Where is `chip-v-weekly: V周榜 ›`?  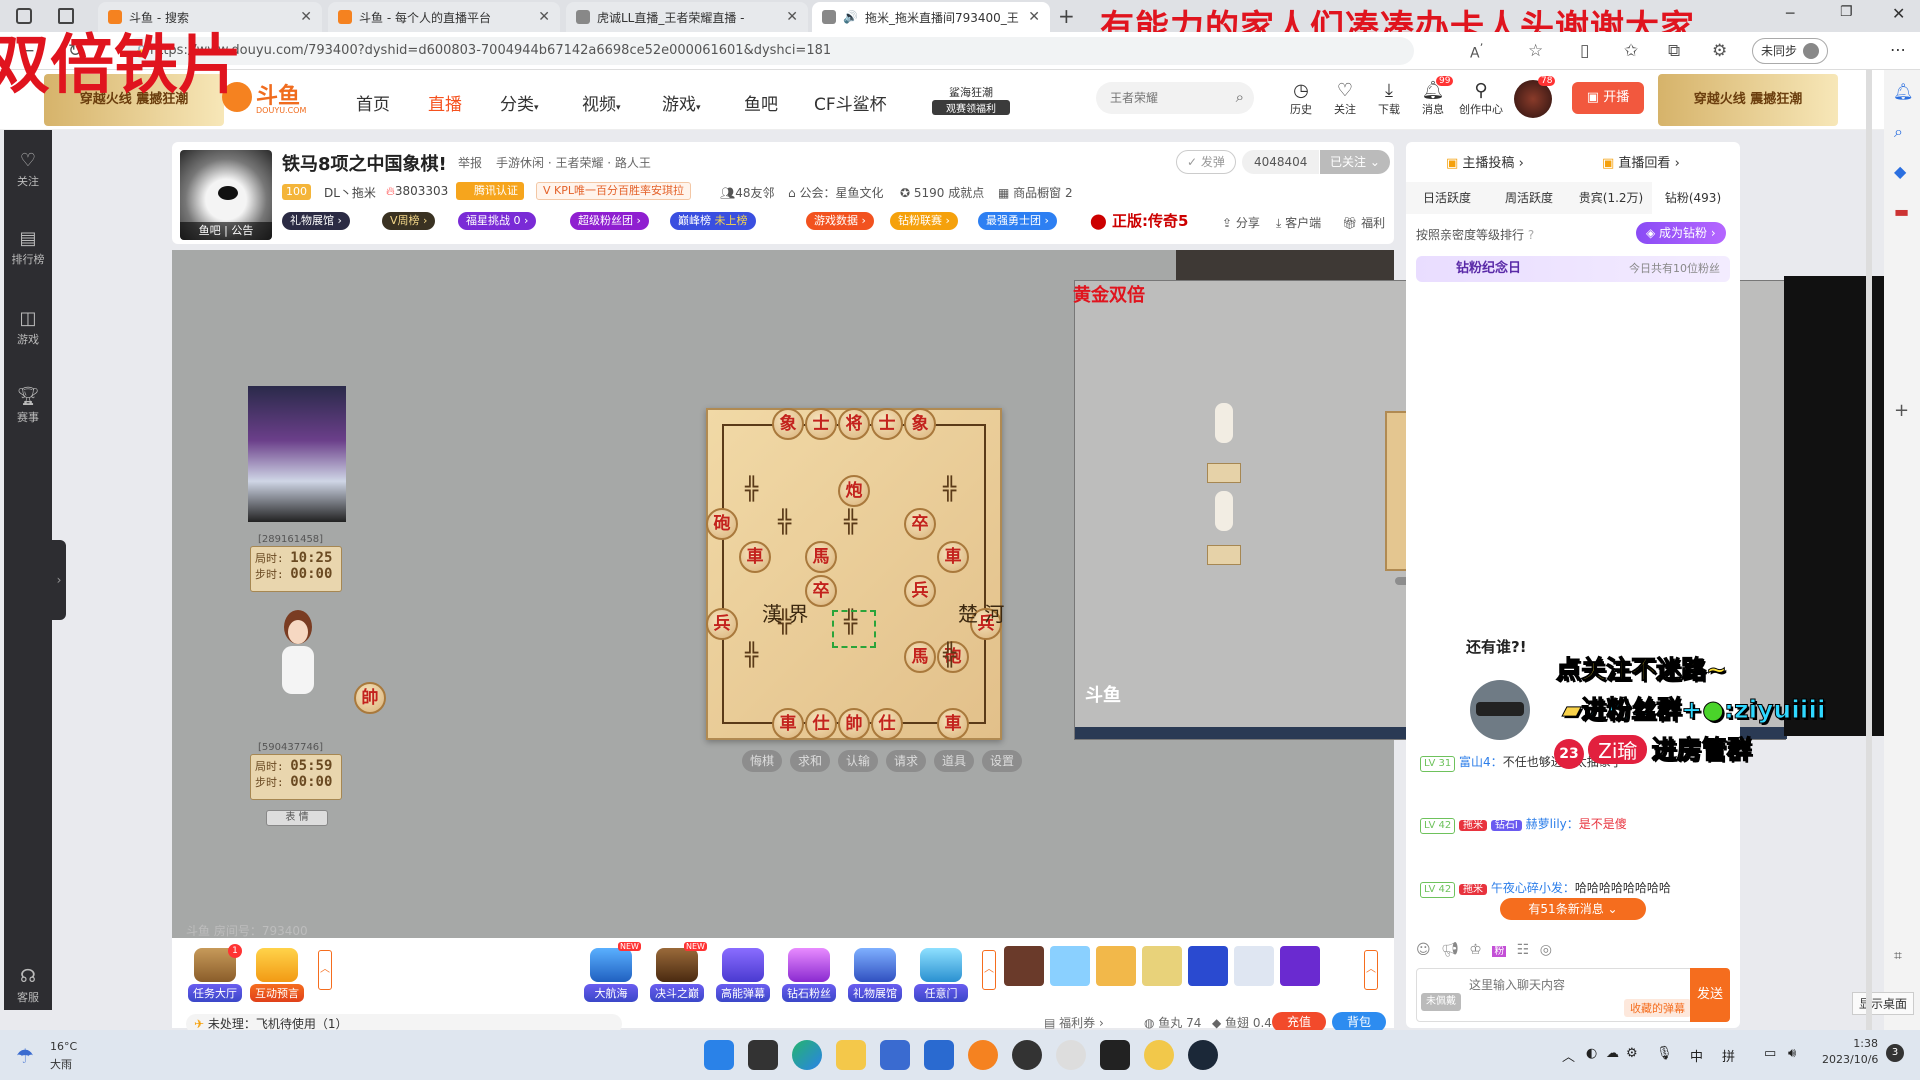
chip-v-weekly: V周榜 › is located at coordinates (409, 221).